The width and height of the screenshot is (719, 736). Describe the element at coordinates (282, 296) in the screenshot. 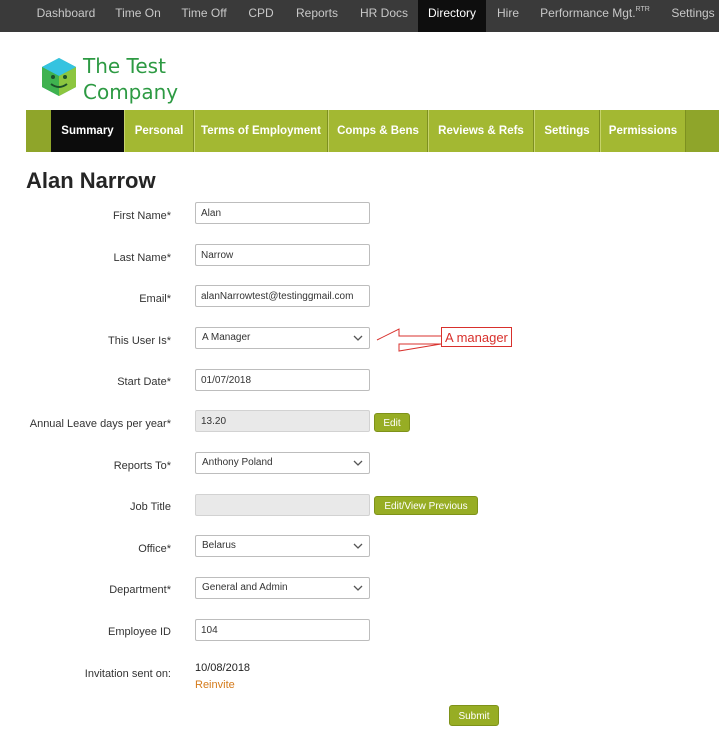

I see `email-input` at that location.